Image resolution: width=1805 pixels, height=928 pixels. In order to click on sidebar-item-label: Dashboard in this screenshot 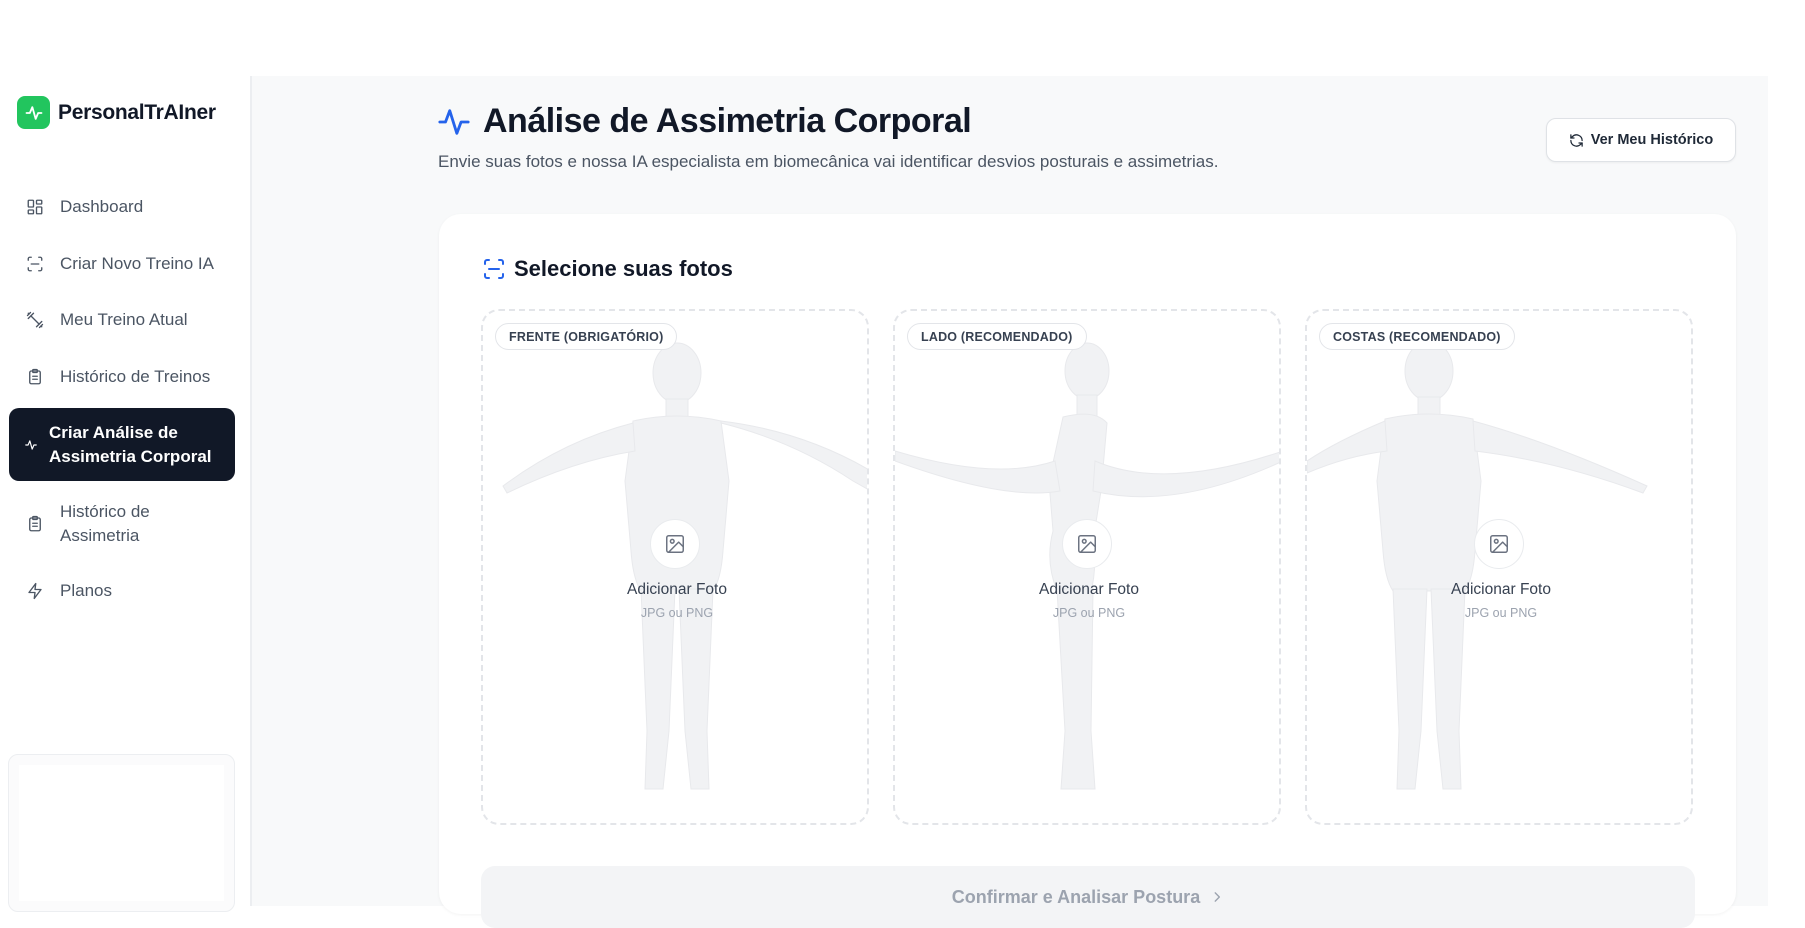, I will do `click(102, 206)`.